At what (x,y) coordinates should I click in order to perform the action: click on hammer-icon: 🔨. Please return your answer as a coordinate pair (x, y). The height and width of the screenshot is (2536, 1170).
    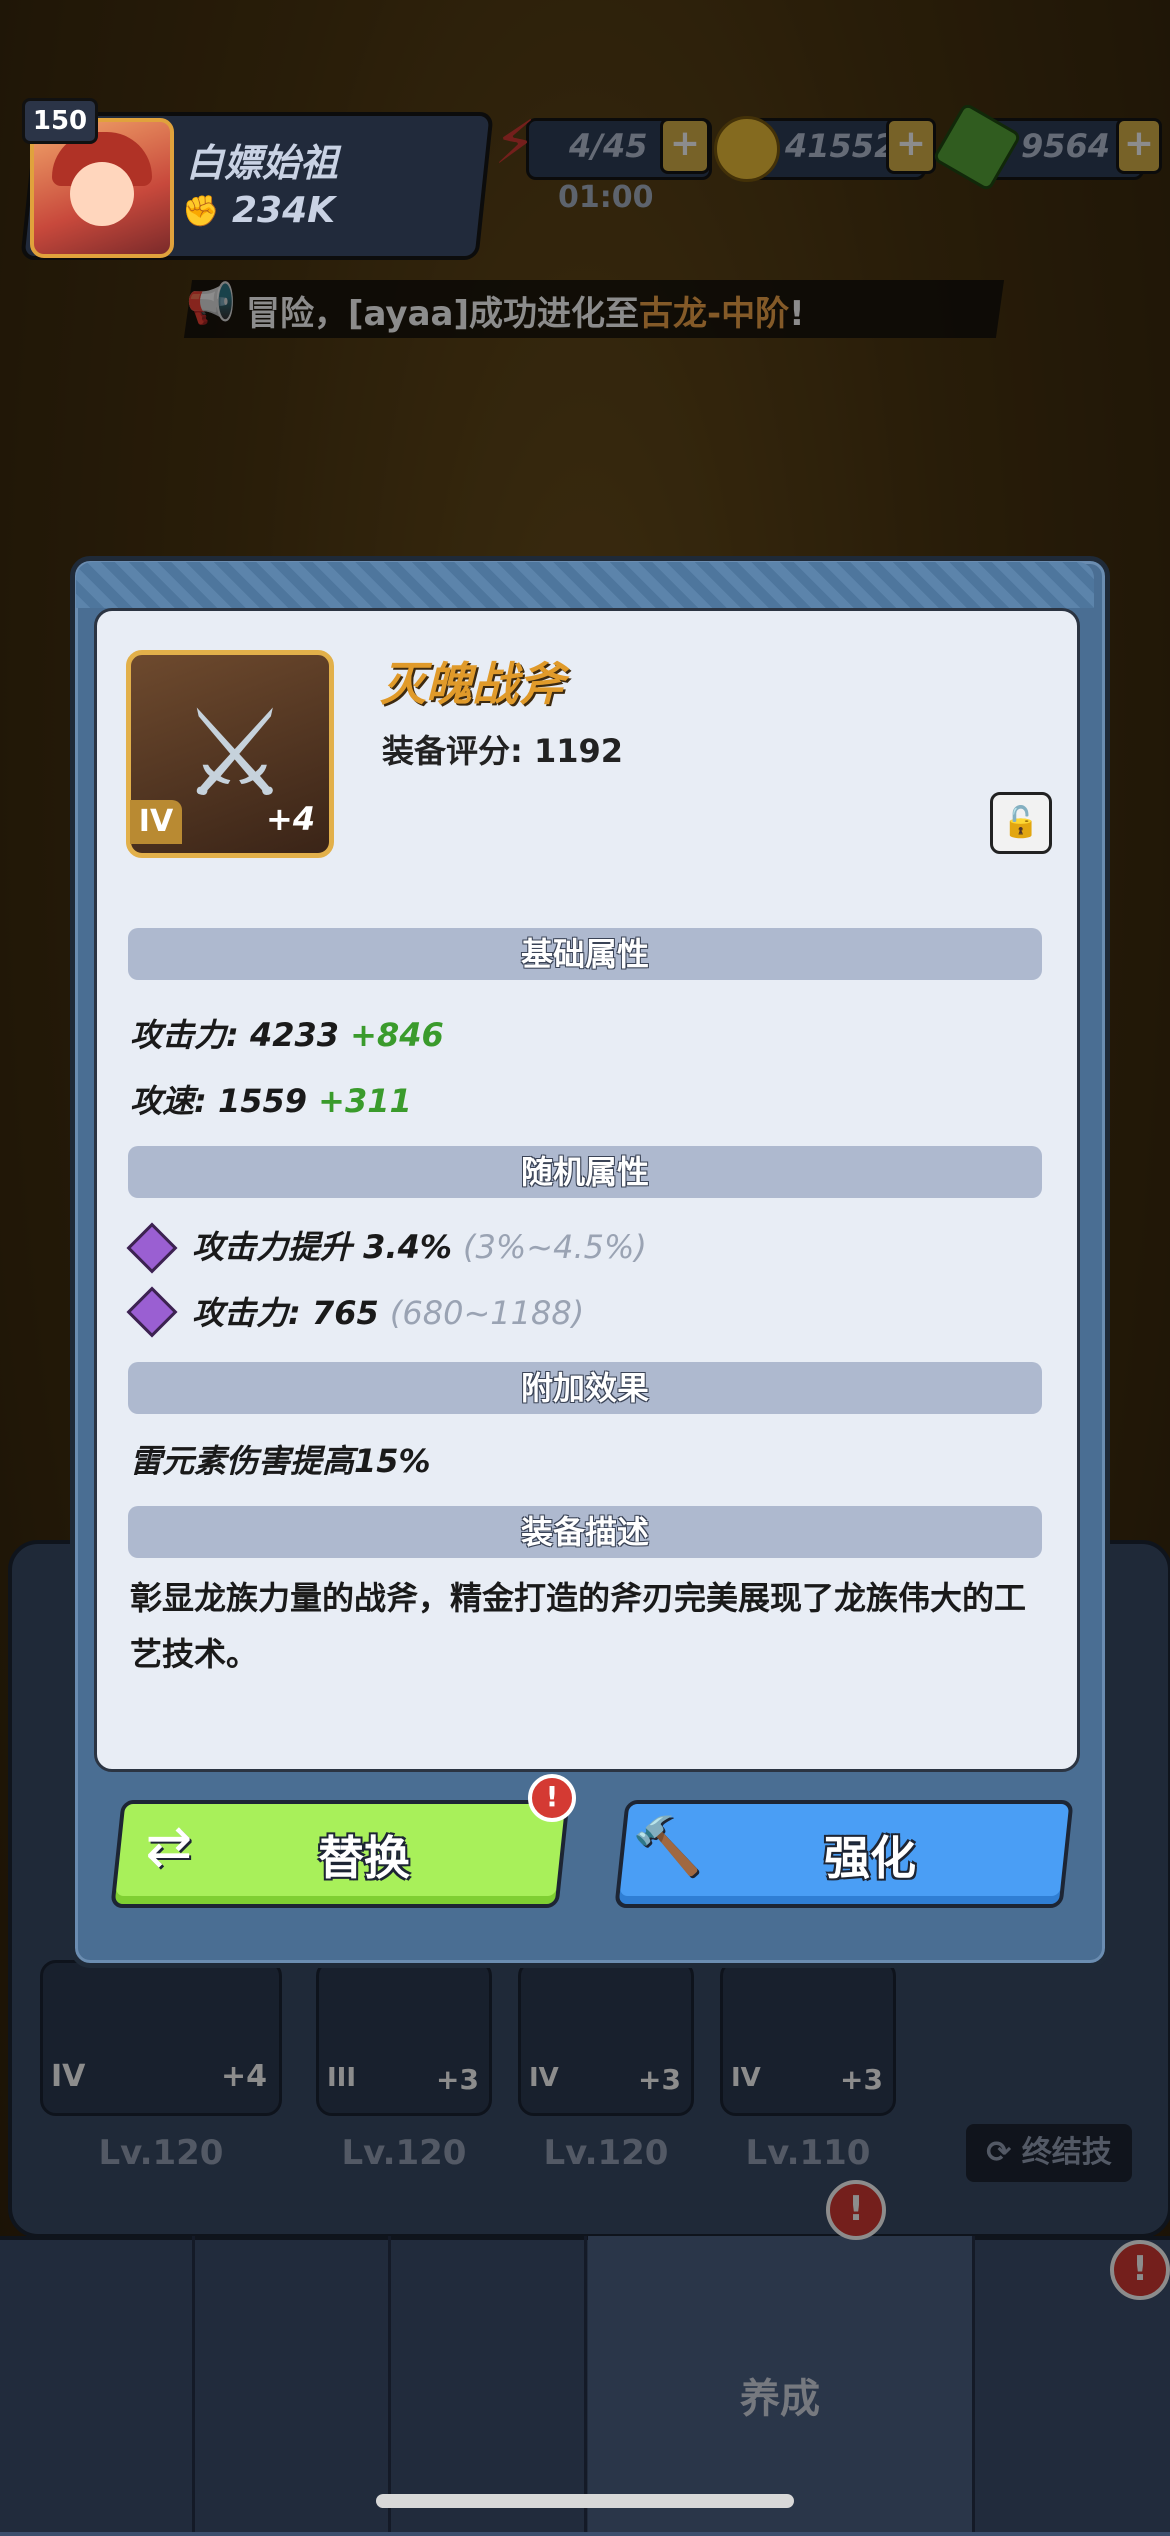
    Looking at the image, I should click on (667, 1846).